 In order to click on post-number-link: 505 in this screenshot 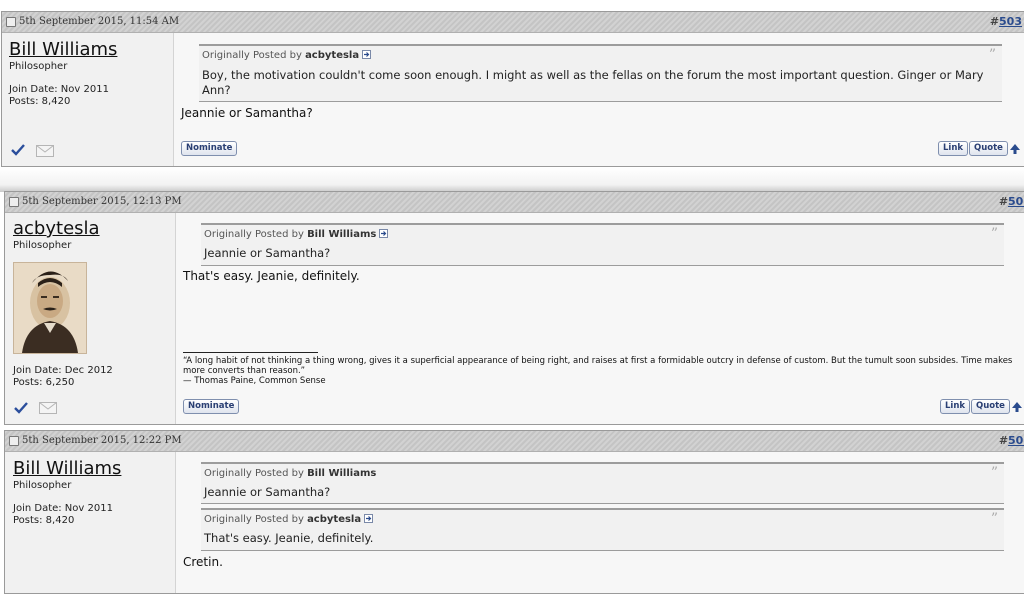, I will do `click(1016, 201)`.